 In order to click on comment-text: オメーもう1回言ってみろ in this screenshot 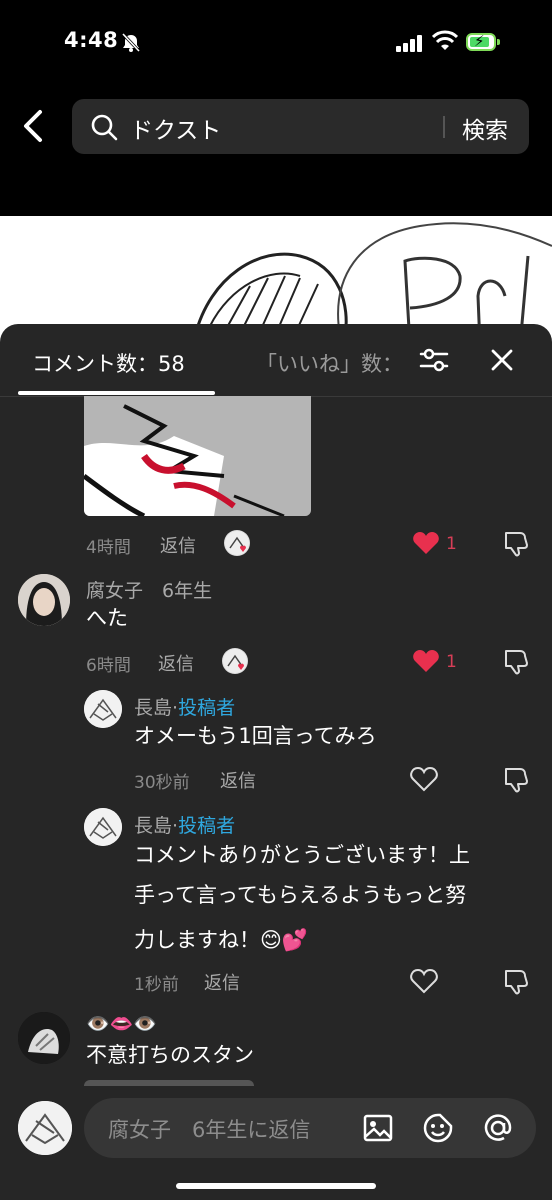, I will do `click(255, 736)`.